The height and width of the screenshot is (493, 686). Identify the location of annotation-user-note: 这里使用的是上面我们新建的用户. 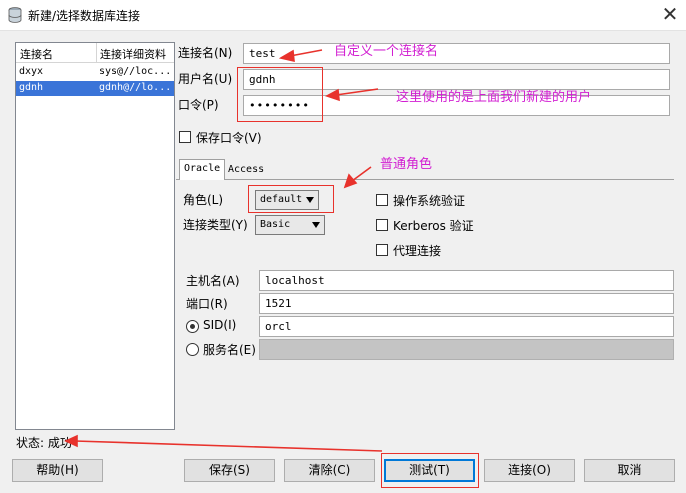
(494, 97).